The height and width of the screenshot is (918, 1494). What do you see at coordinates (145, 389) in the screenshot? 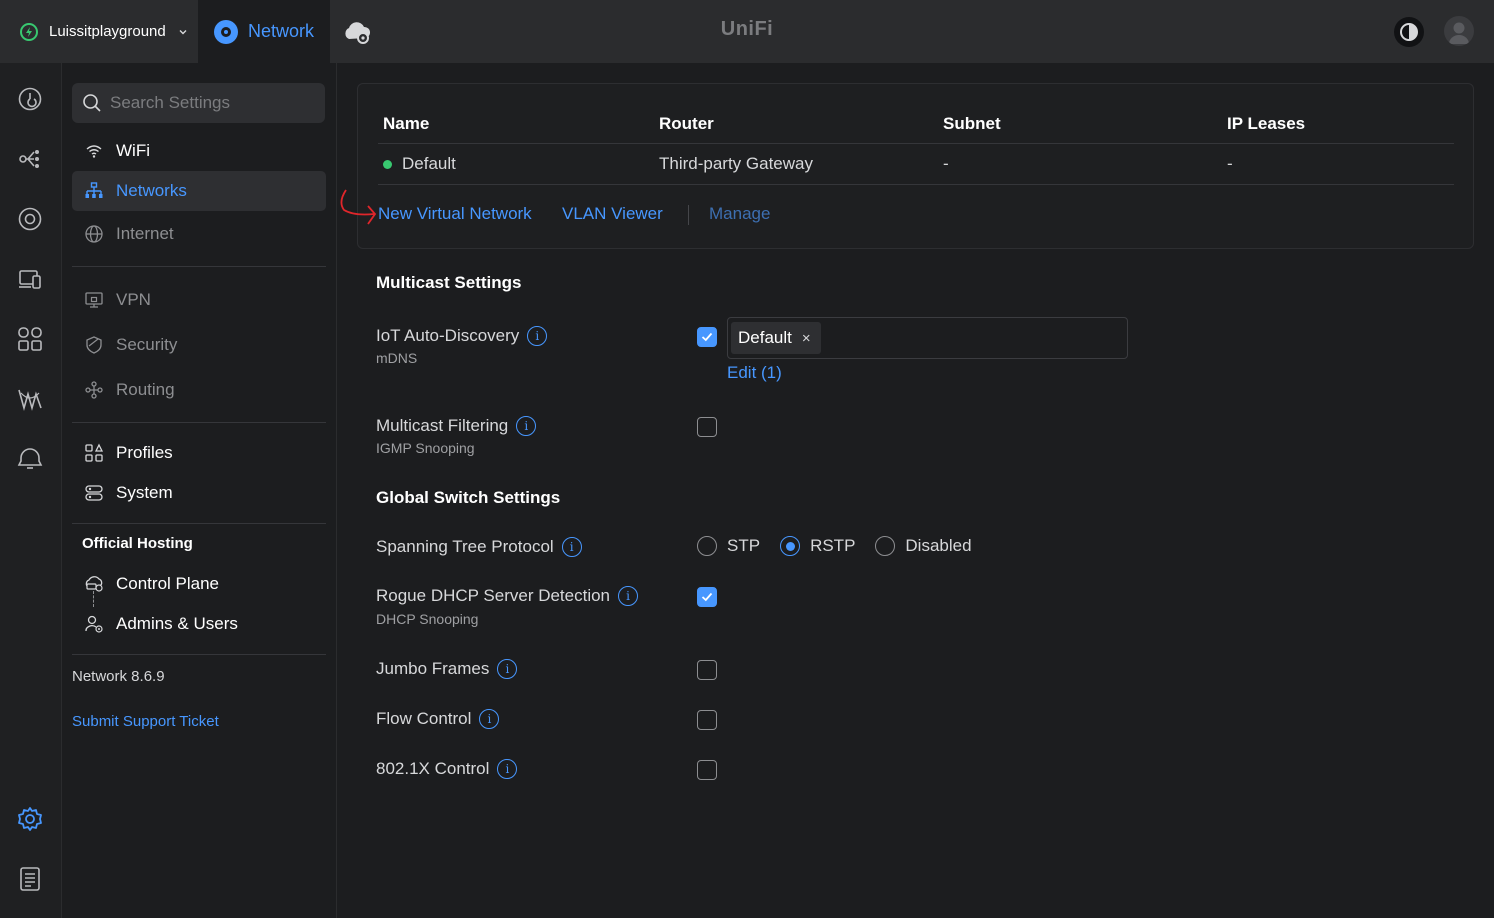
I see `sidebar-item-label: Routing` at bounding box center [145, 389].